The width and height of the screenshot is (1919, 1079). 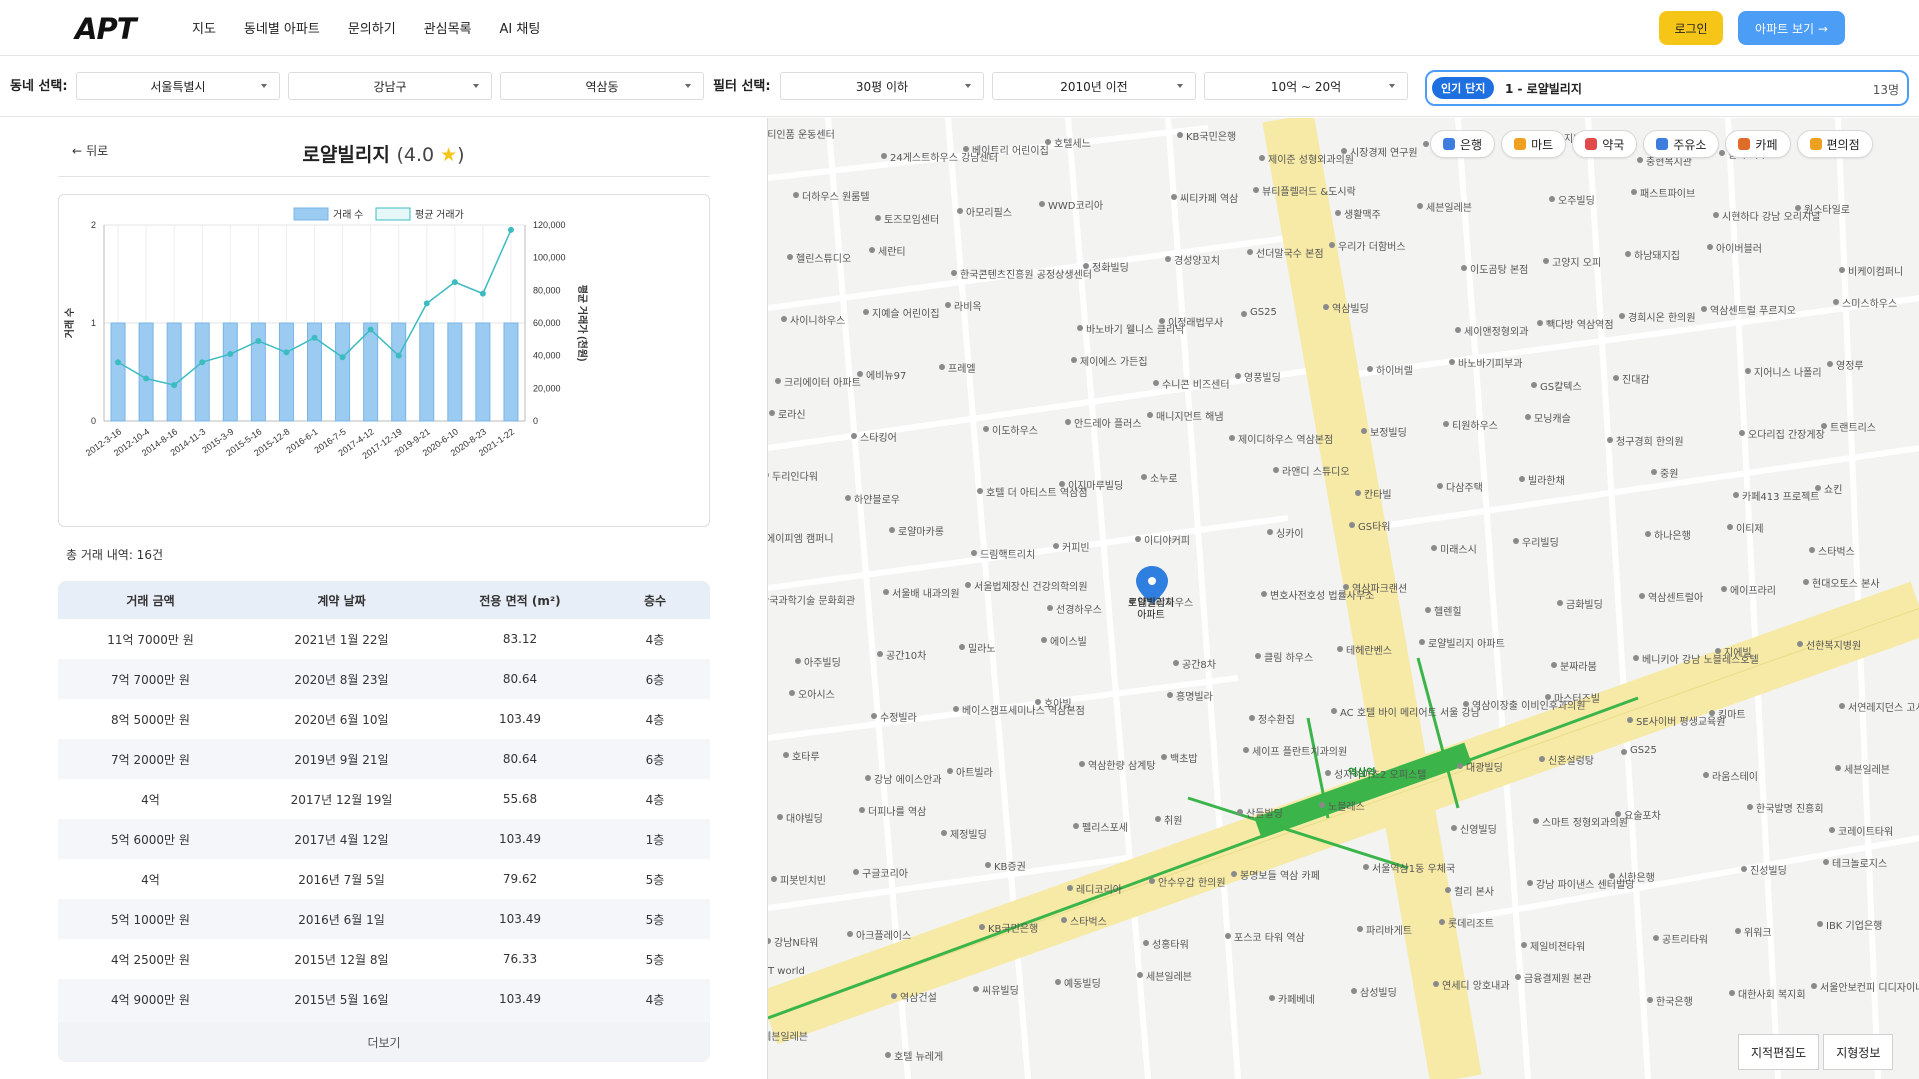 I want to click on map-poi-label: 지어니스 나폴리, so click(x=1788, y=371).